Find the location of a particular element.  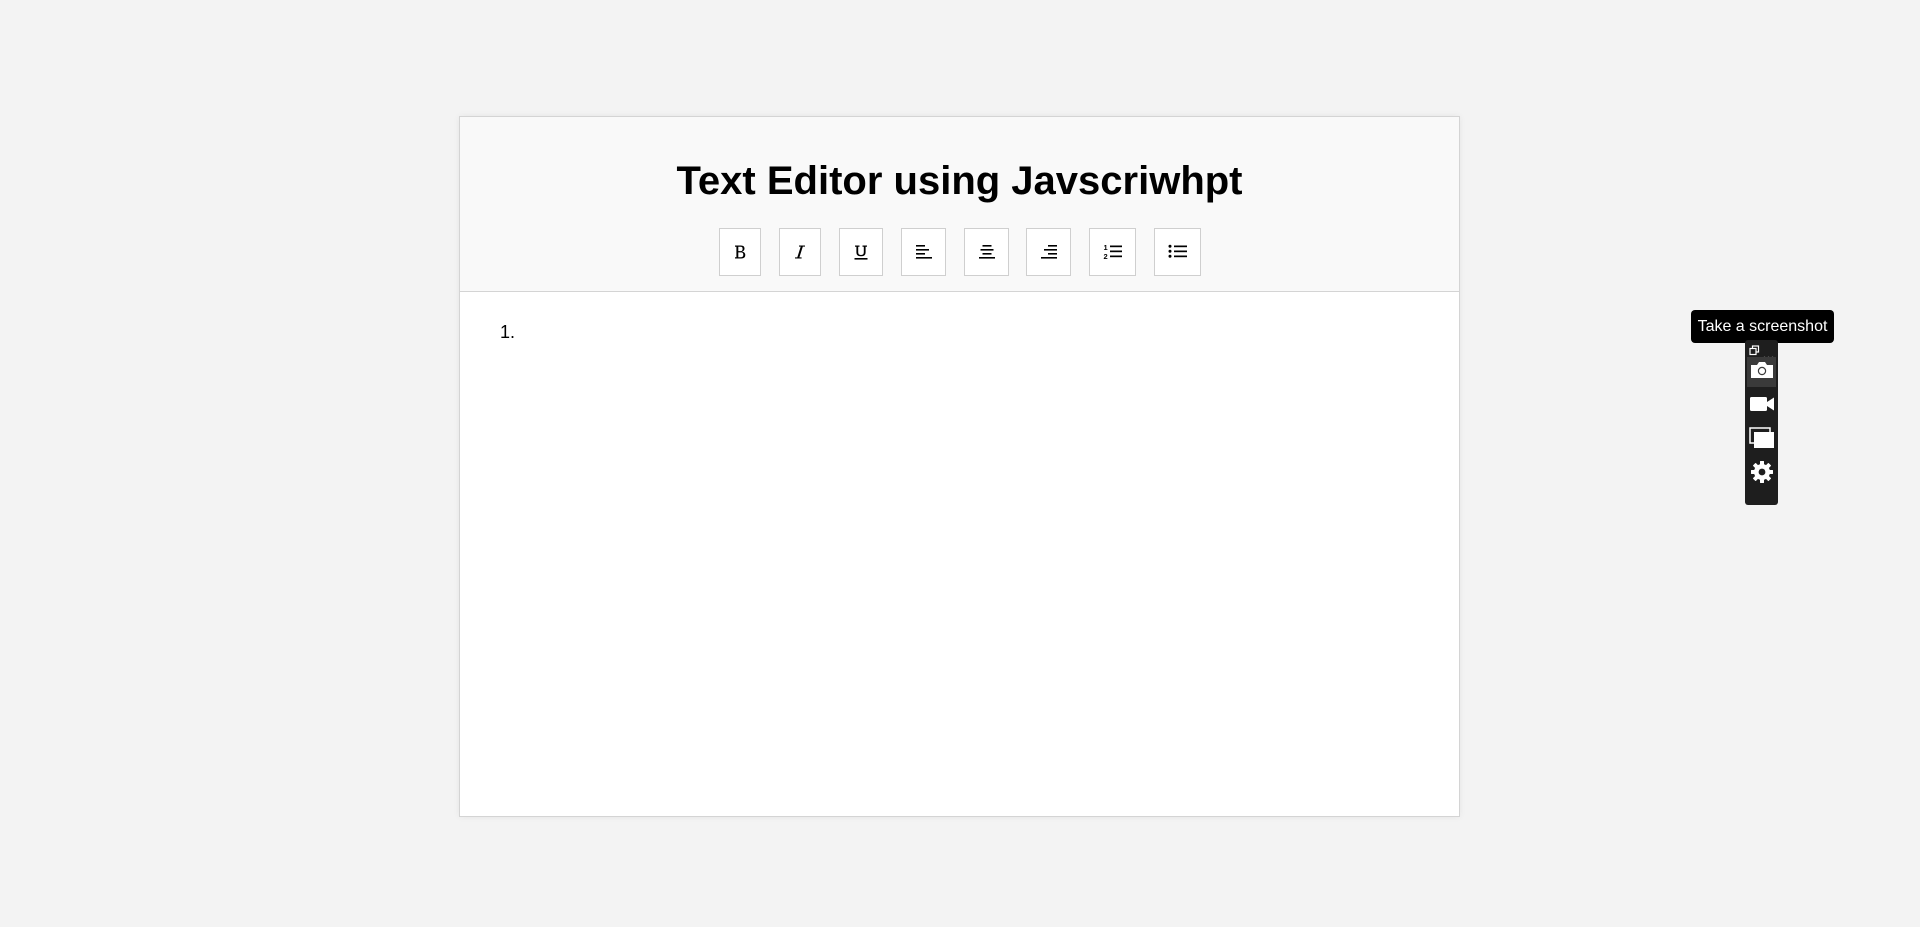

svg-text: 2 is located at coordinates (1105, 256).